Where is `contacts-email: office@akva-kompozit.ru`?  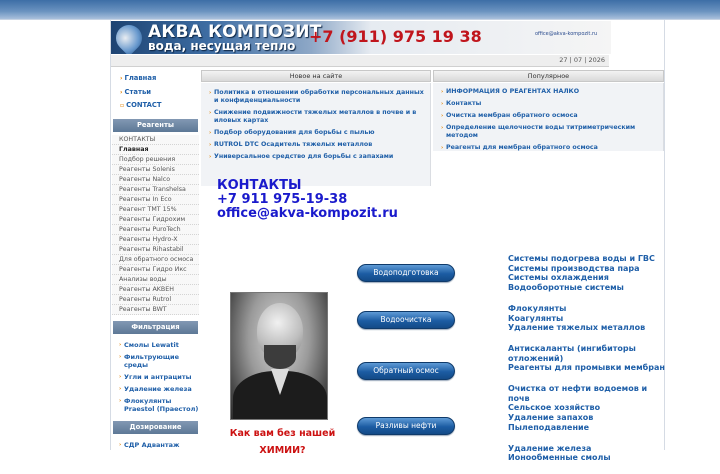
contacts-email: office@akva-kompozit.ru is located at coordinates (307, 214).